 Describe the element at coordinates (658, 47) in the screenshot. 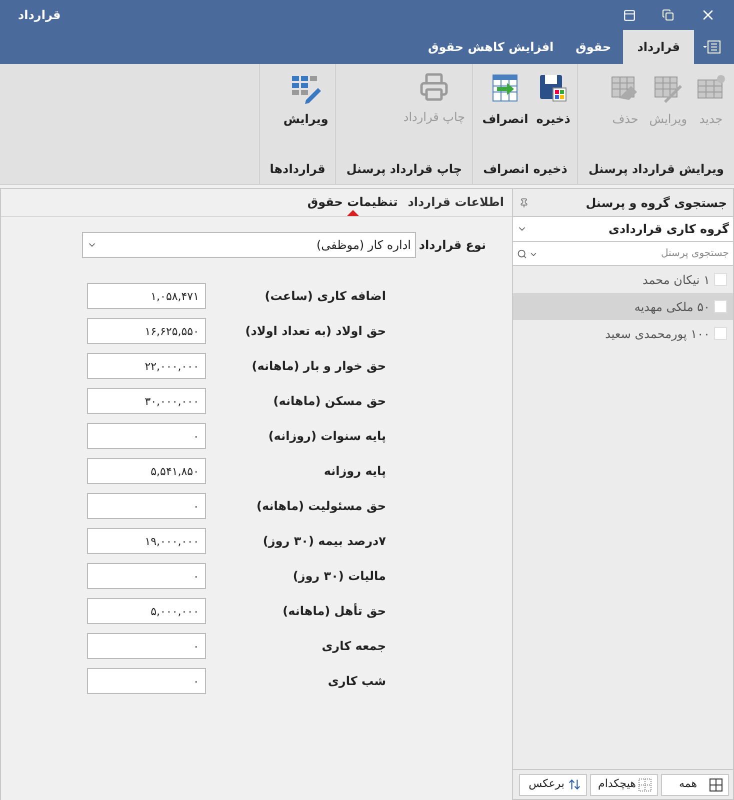

I see `ribbon-tab: قرارداد` at that location.